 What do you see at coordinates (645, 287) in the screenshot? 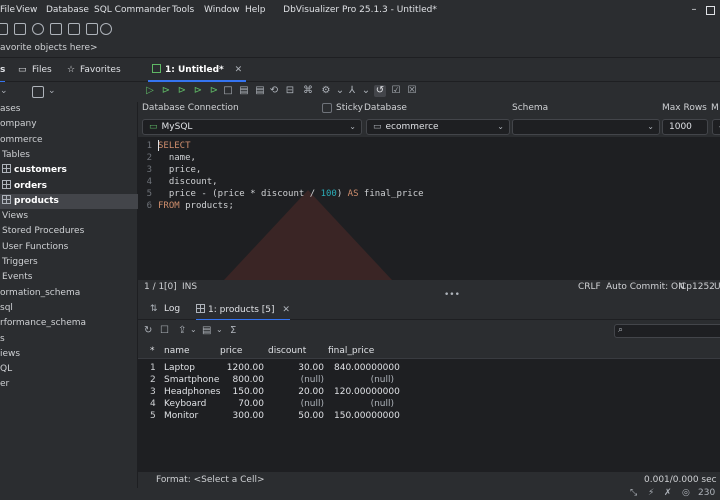
I see `auto-commit-status: Auto Commit: ON` at bounding box center [645, 287].